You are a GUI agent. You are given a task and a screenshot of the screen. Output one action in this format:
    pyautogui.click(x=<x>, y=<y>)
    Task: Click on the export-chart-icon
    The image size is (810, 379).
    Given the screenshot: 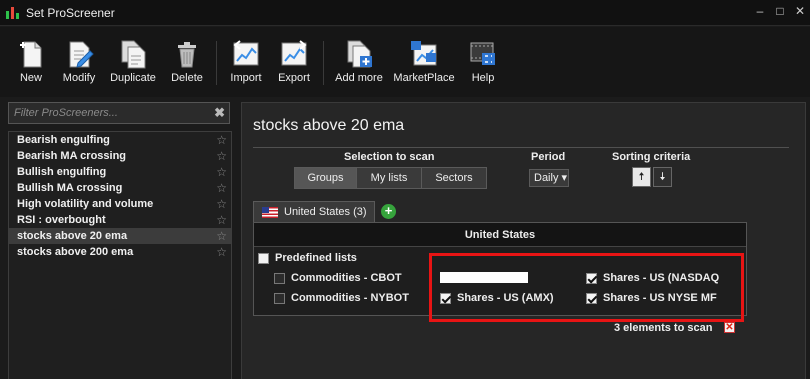 What is the action you would take?
    pyautogui.click(x=294, y=54)
    